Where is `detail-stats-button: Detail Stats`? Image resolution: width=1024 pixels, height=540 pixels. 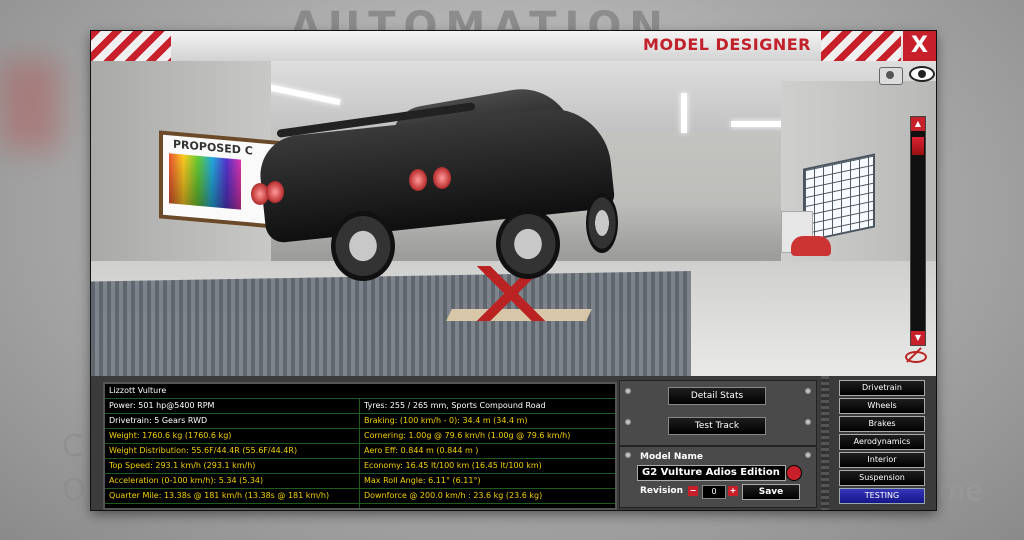 detail-stats-button: Detail Stats is located at coordinates (717, 396).